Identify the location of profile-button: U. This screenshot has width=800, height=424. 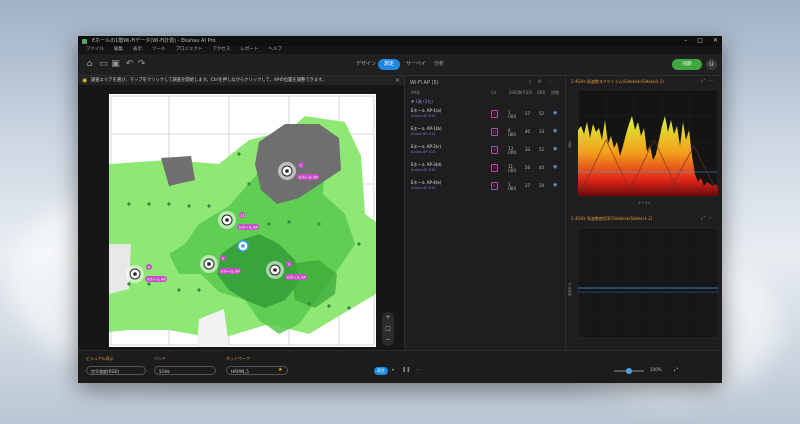
(711, 64).